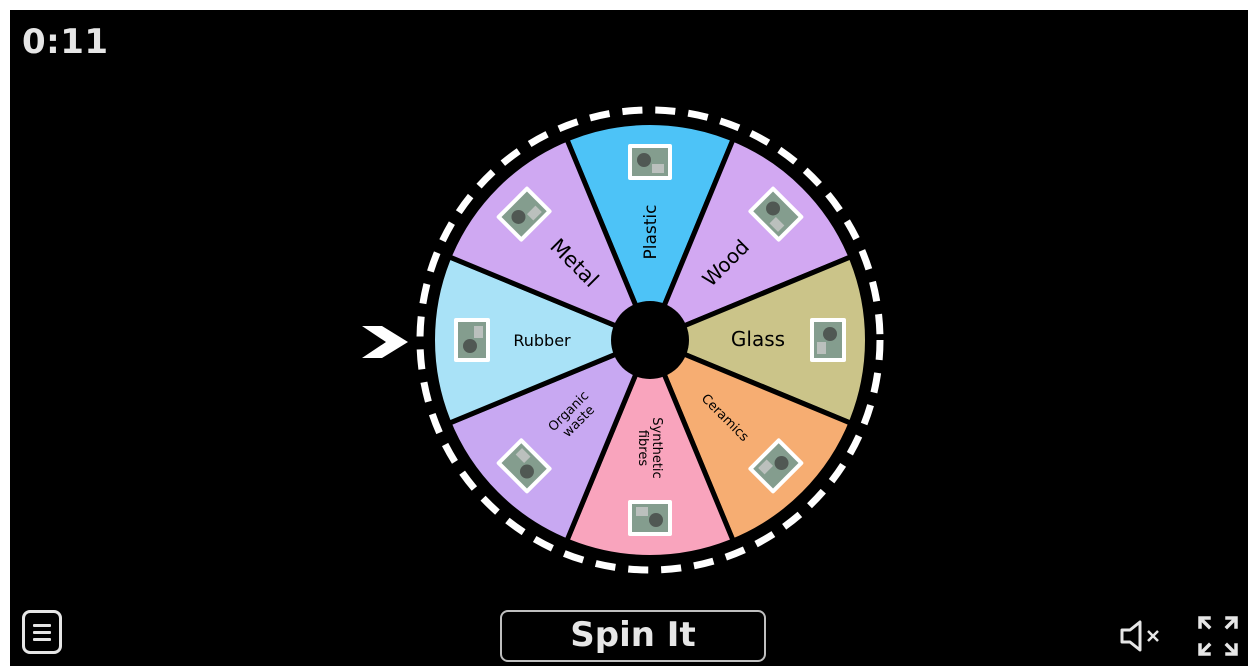 This screenshot has height=666, width=1248. I want to click on fullscreen-button, so click(1218, 636).